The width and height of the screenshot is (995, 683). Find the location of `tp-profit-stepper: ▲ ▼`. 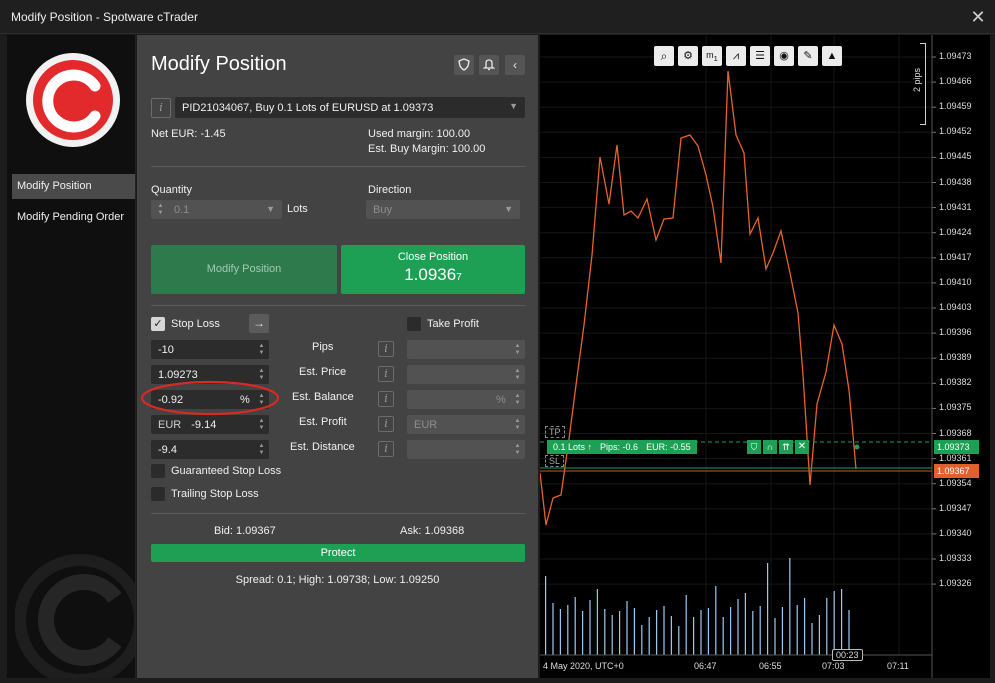

tp-profit-stepper: ▲ ▼ is located at coordinates (517, 425).